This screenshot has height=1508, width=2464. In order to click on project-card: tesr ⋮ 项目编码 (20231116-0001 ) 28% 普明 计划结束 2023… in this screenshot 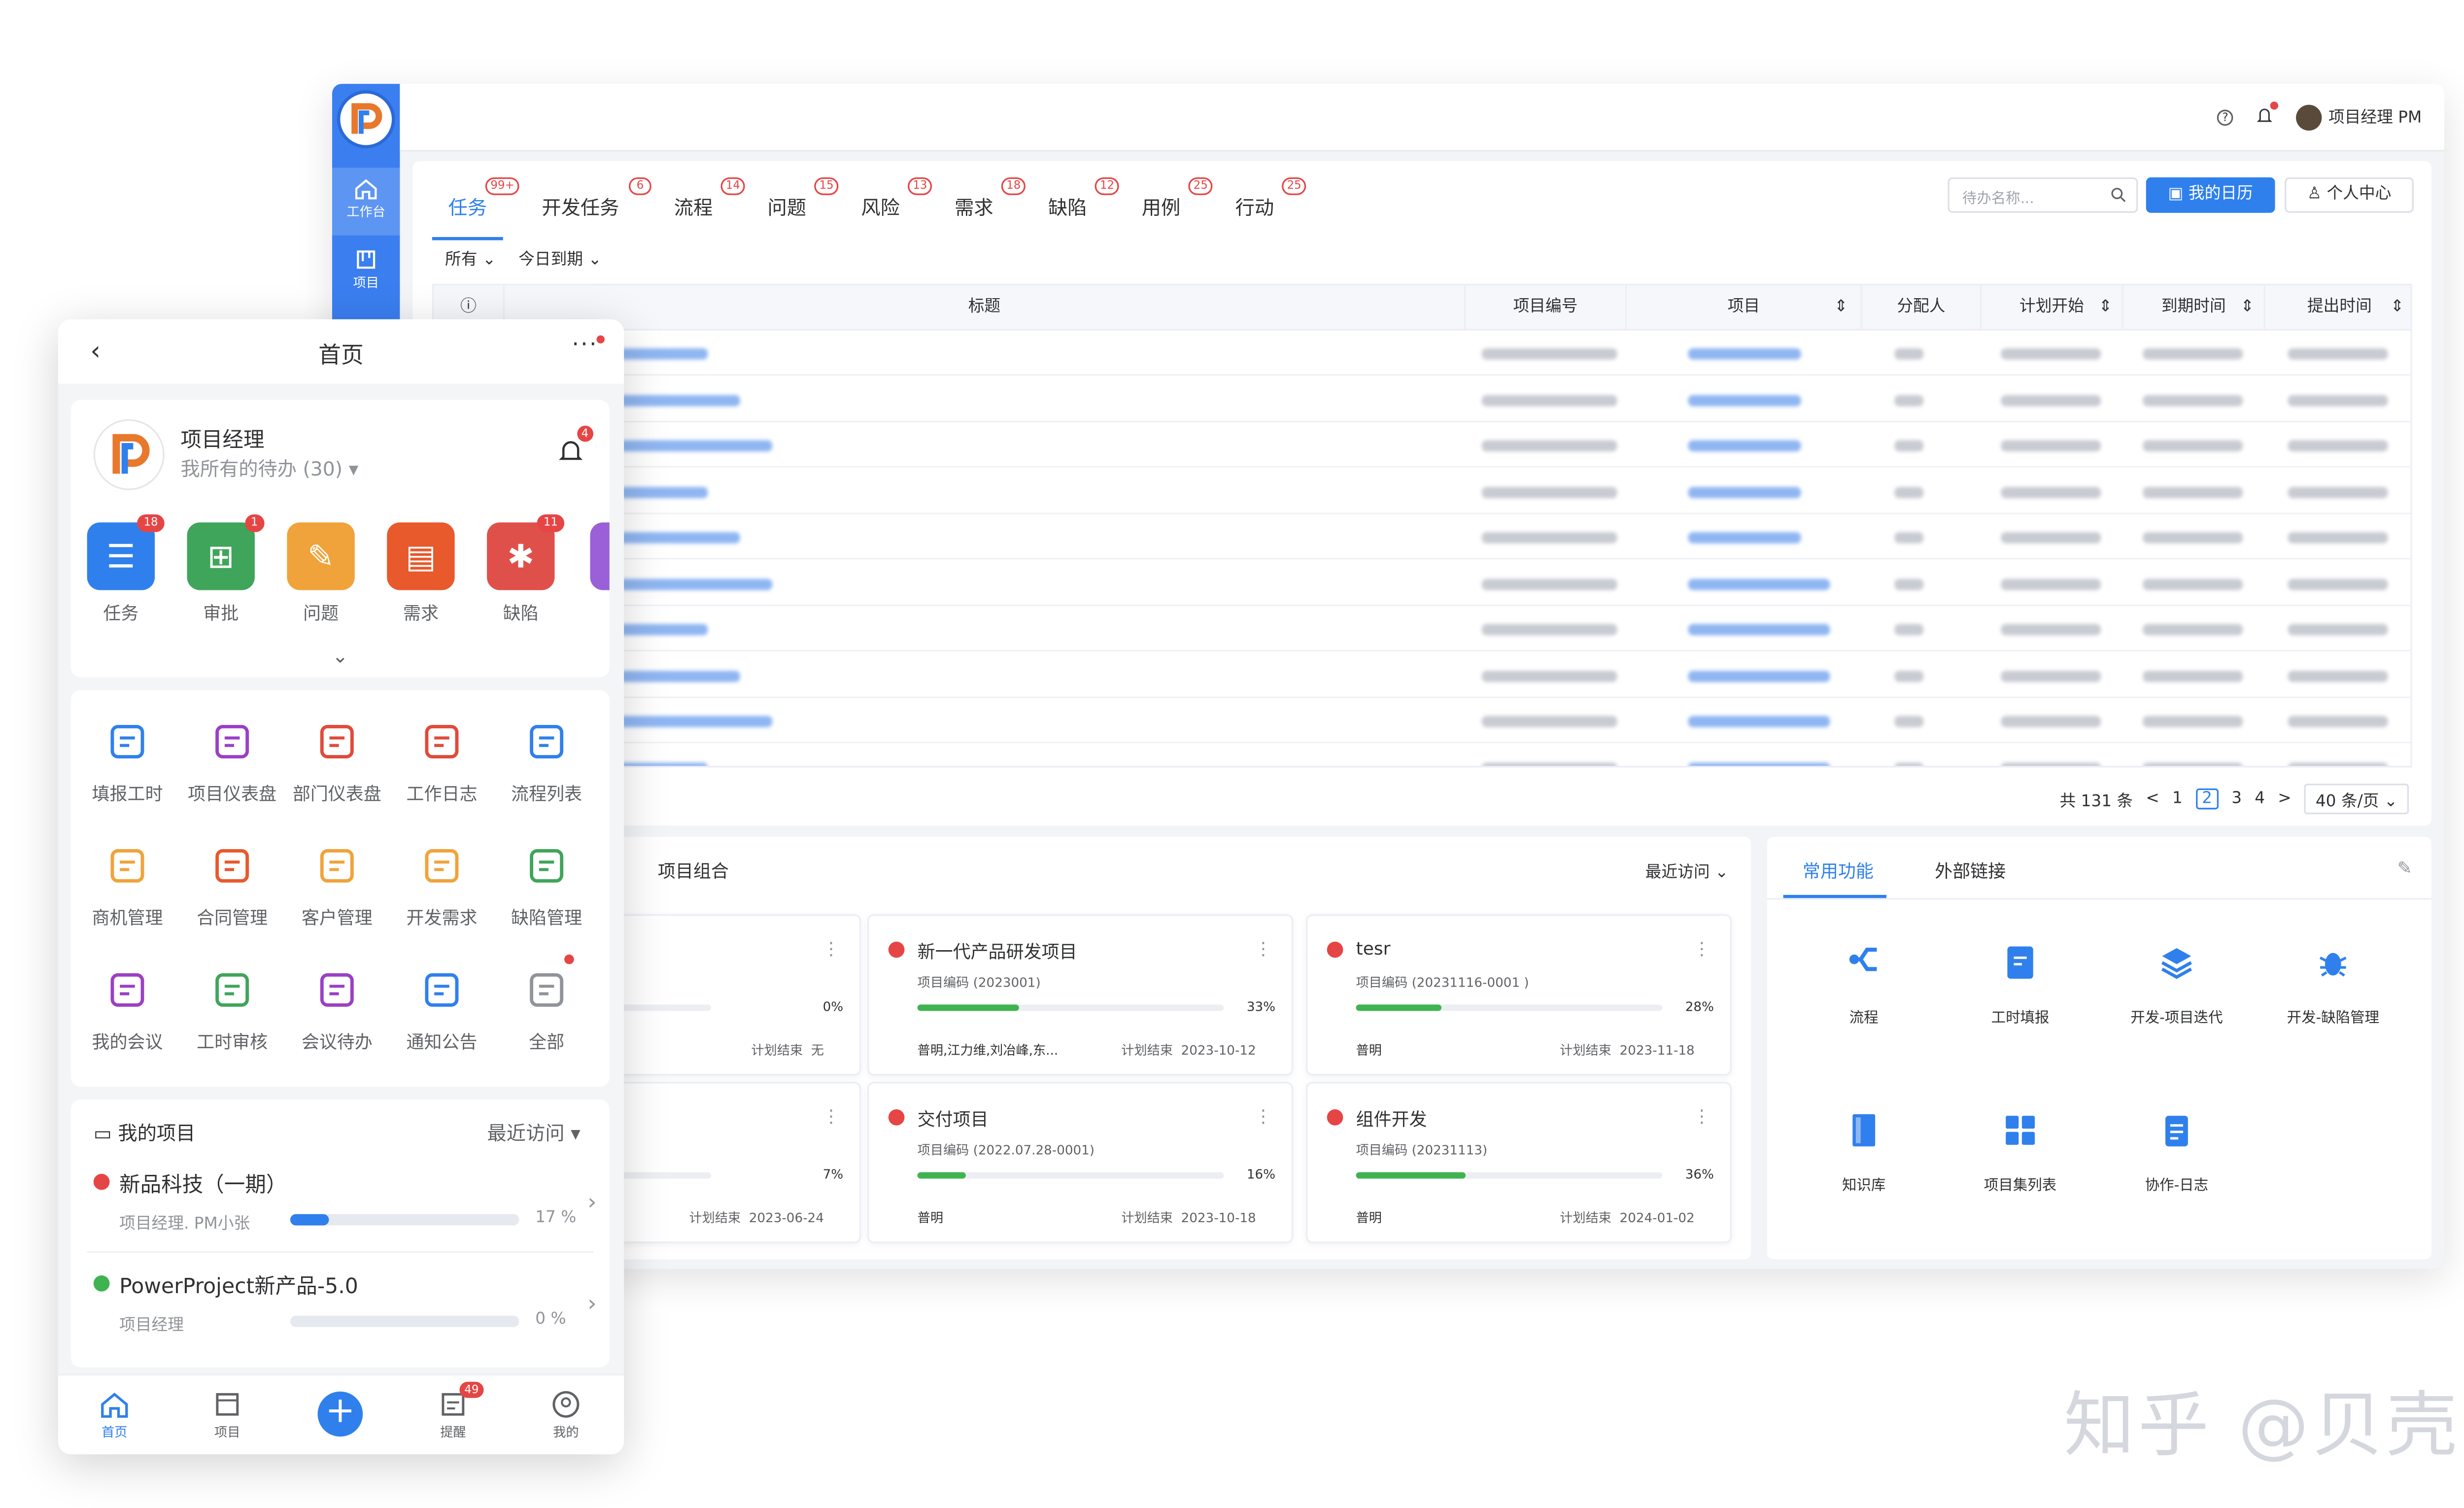, I will do `click(1519, 995)`.